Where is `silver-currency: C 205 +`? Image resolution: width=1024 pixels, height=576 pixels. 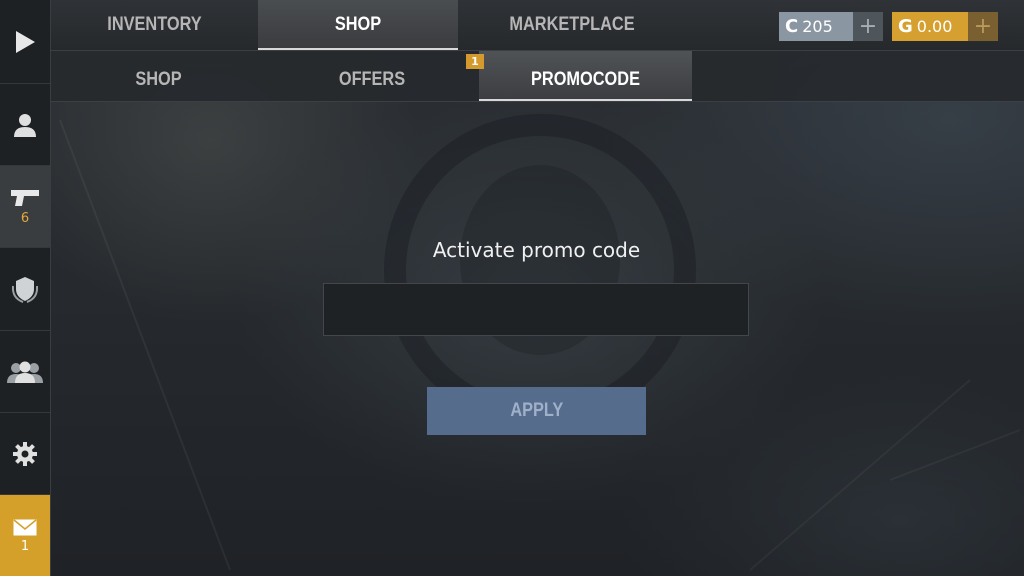 silver-currency: C 205 + is located at coordinates (831, 26).